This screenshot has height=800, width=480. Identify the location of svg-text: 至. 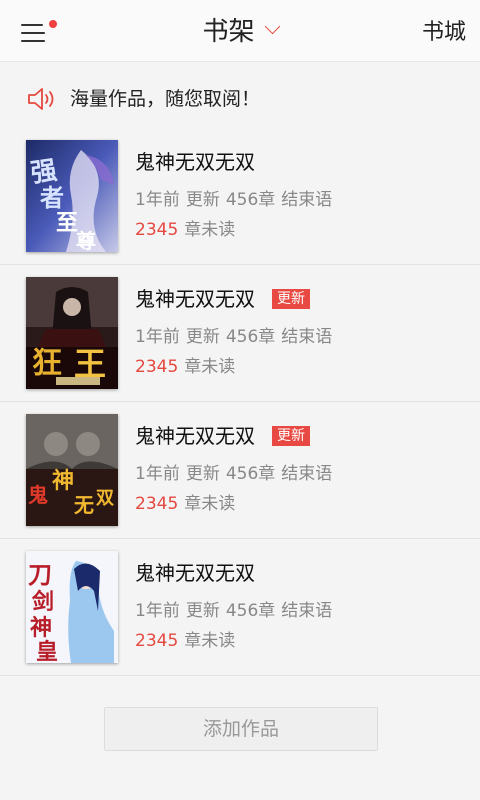
(67, 223).